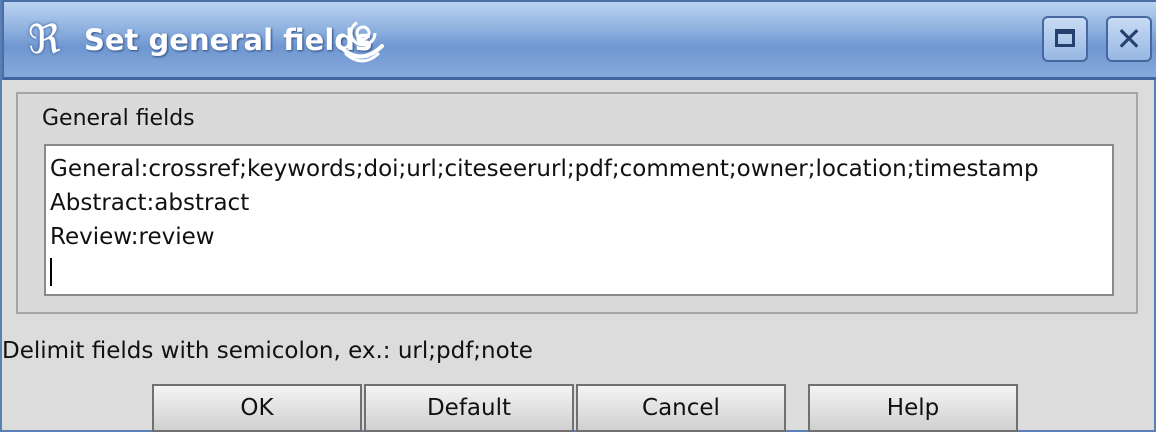 The image size is (1156, 432). What do you see at coordinates (150, 203) in the screenshot?
I see `fields-line: Abstract:abstract` at bounding box center [150, 203].